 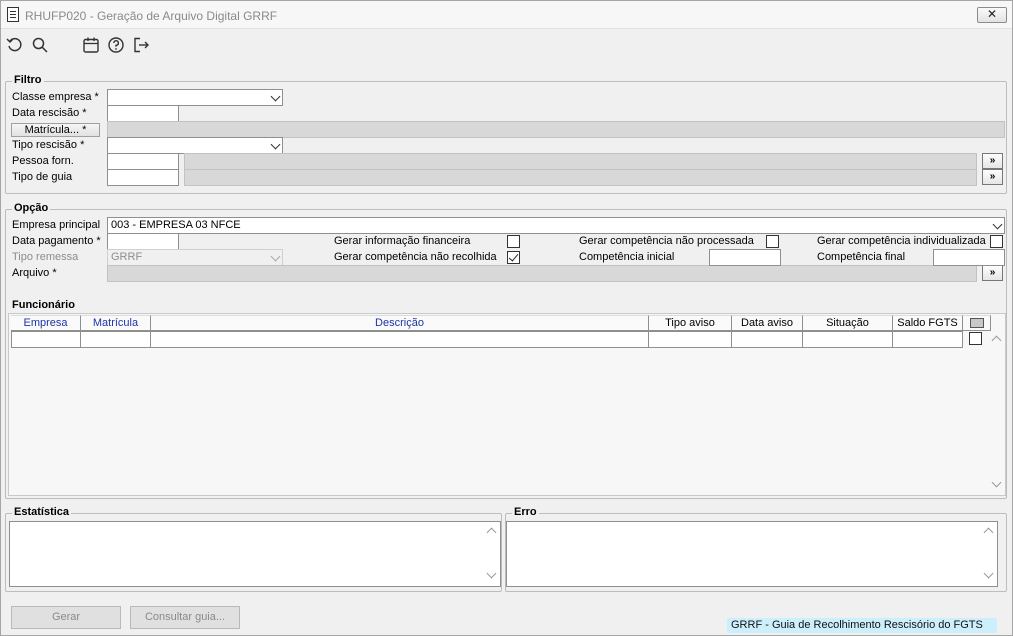 What do you see at coordinates (49, 113) in the screenshot?
I see `data-rescisao-label: Data rescisão *` at bounding box center [49, 113].